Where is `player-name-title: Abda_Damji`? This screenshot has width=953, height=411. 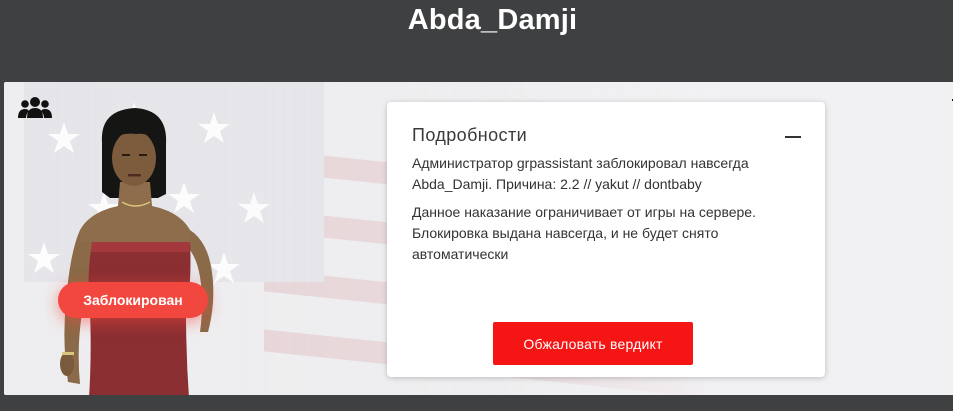
player-name-title: Abda_Damji is located at coordinates (492, 20).